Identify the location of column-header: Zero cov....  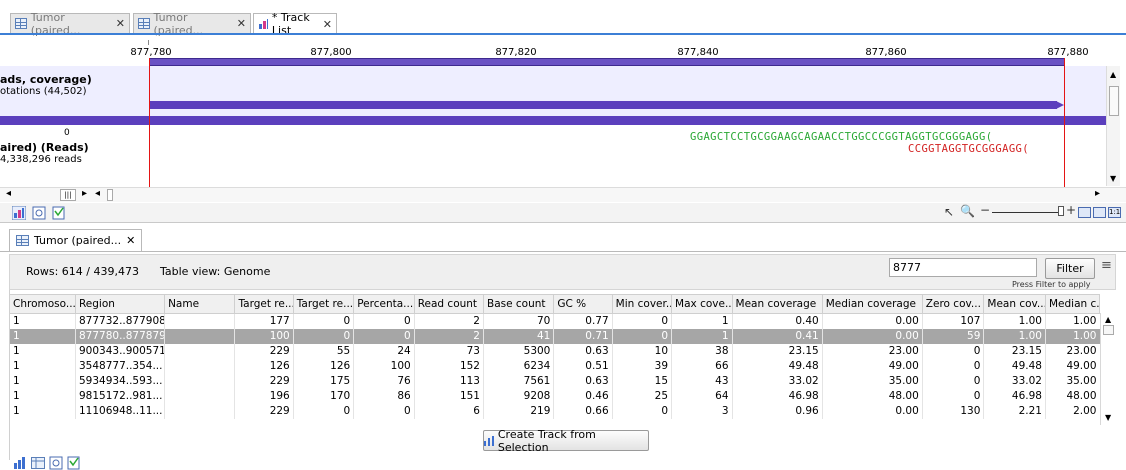
(953, 304).